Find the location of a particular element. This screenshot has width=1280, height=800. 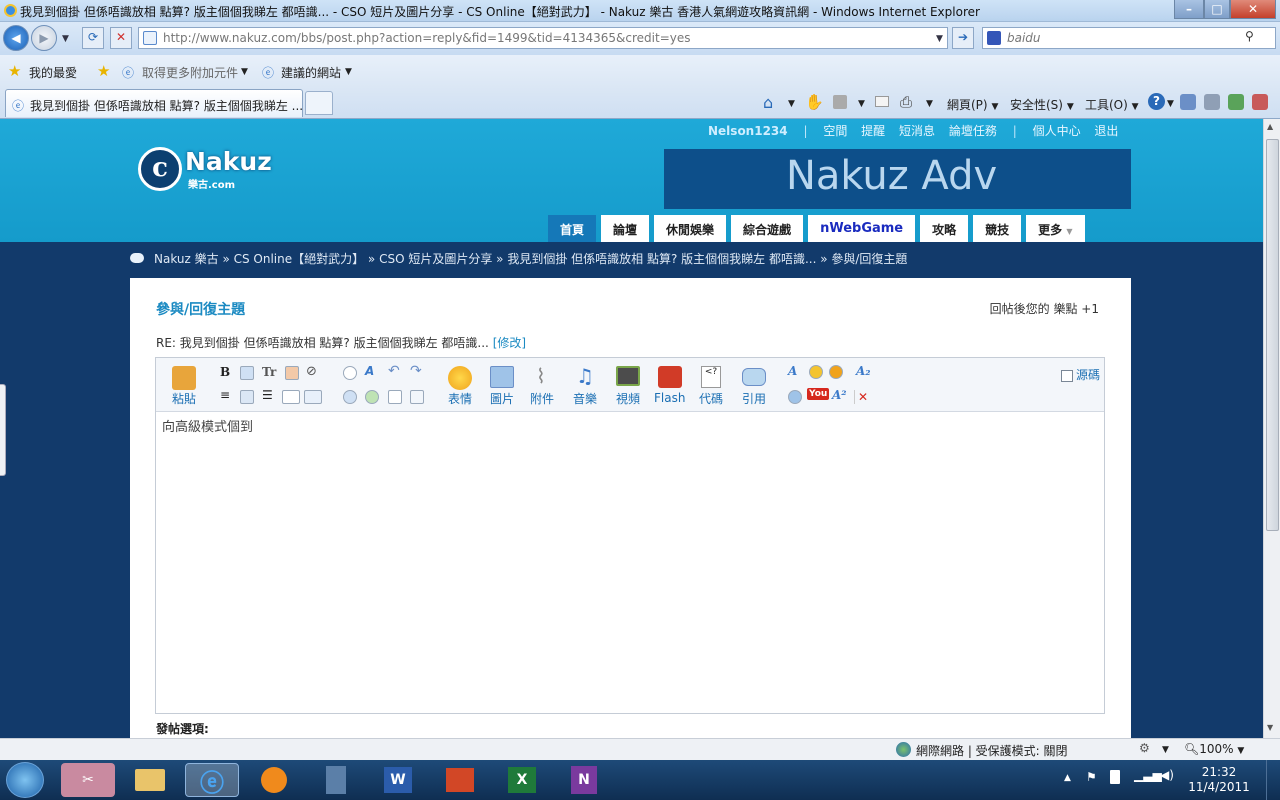

print-dropdown-icon: ▼ is located at coordinates (929, 104).